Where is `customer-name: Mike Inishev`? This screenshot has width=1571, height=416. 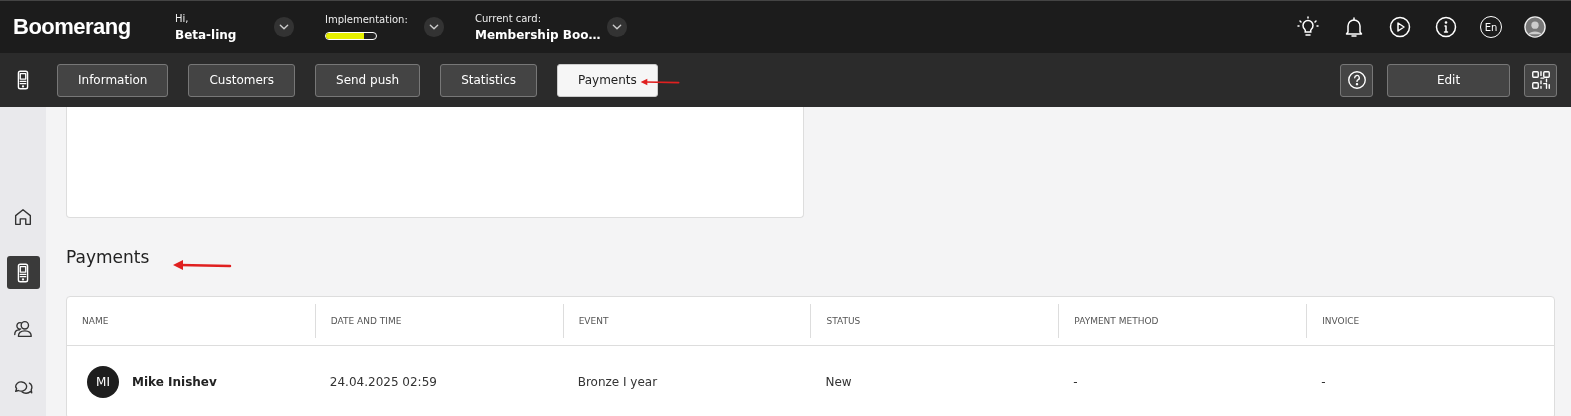
customer-name: Mike Inishev is located at coordinates (174, 382).